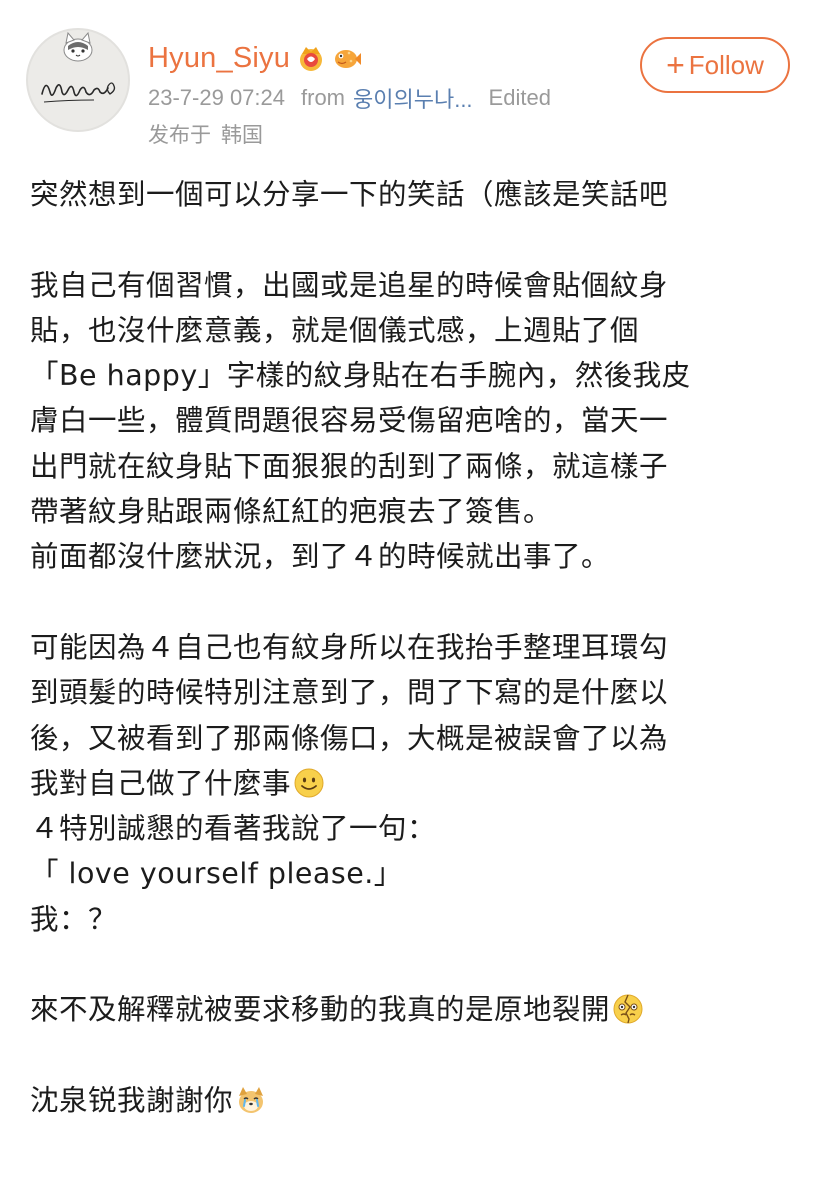  Describe the element at coordinates (349, 466) in the screenshot. I see `body-line: 出門就在紋身貼下面狠狠的刮到了兩條，就這樣子` at that location.